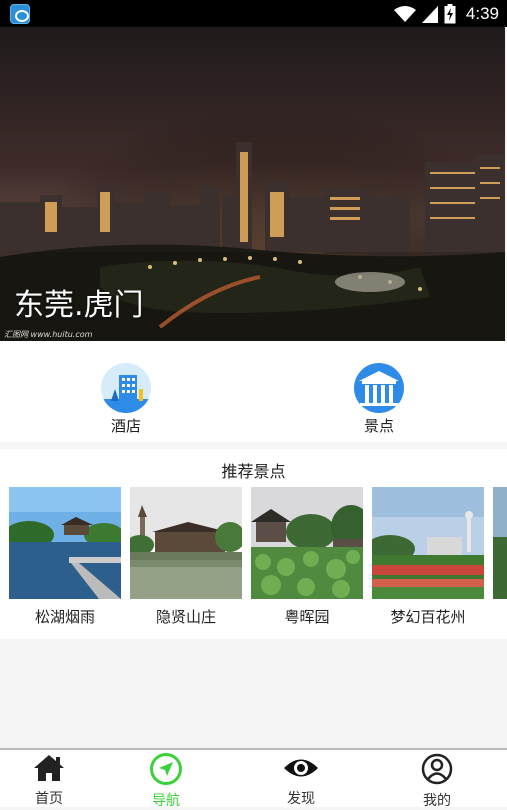 The height and width of the screenshot is (810, 507). What do you see at coordinates (253, 13) in the screenshot?
I see `status-bar: 4:39` at bounding box center [253, 13].